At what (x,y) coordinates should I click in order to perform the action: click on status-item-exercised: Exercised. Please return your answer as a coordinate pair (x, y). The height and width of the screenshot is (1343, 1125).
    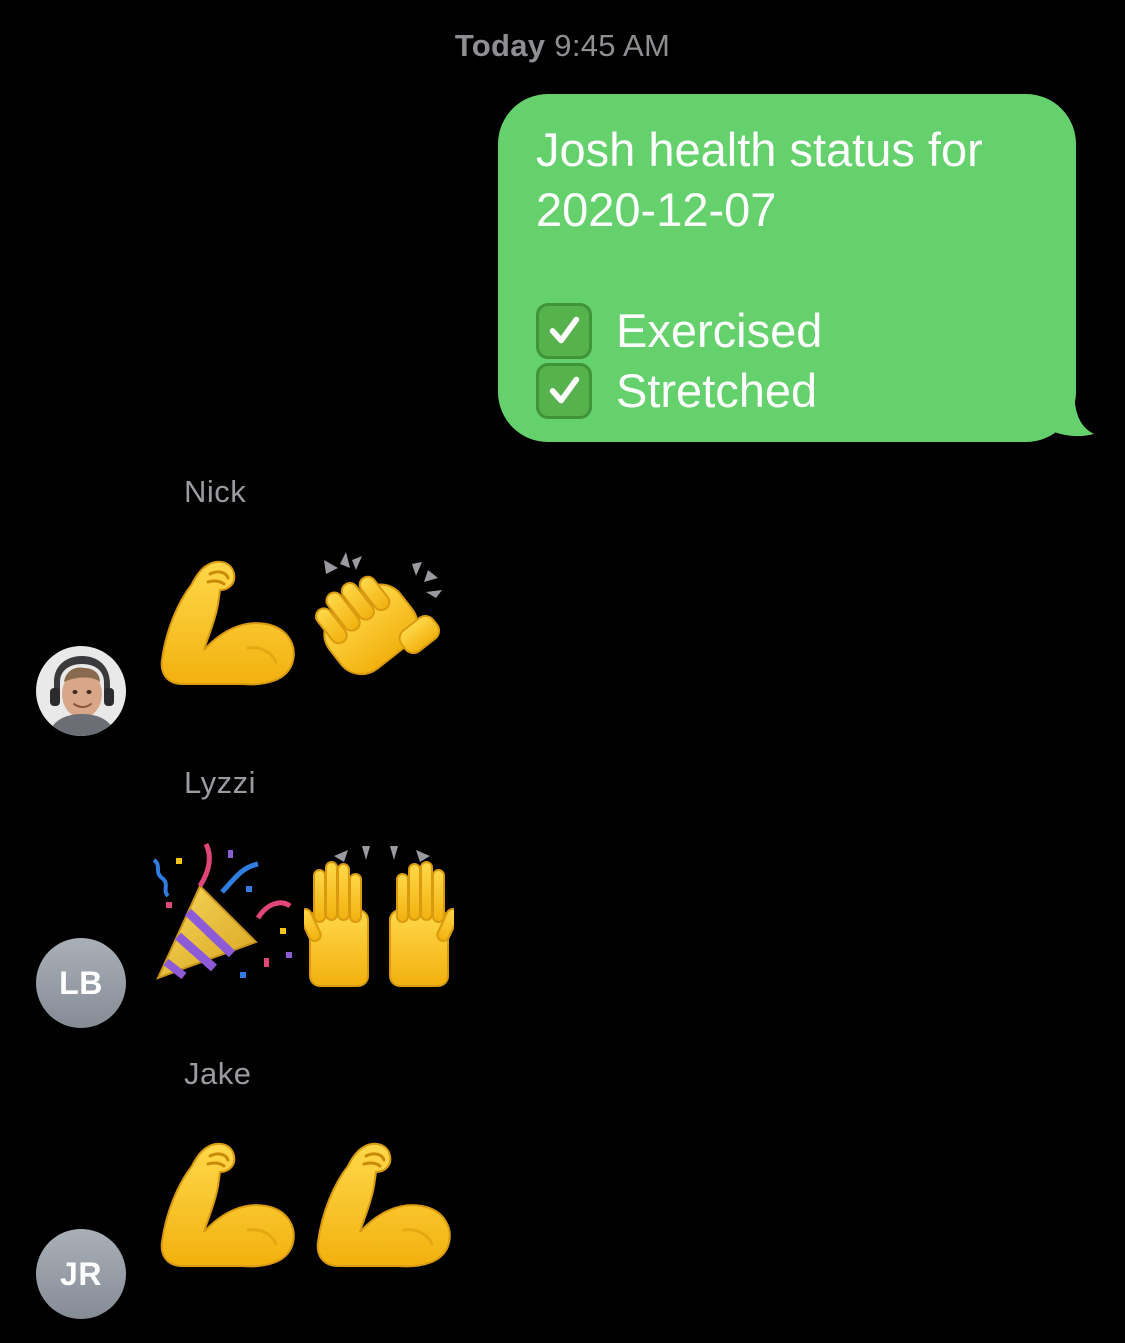
    Looking at the image, I should click on (791, 331).